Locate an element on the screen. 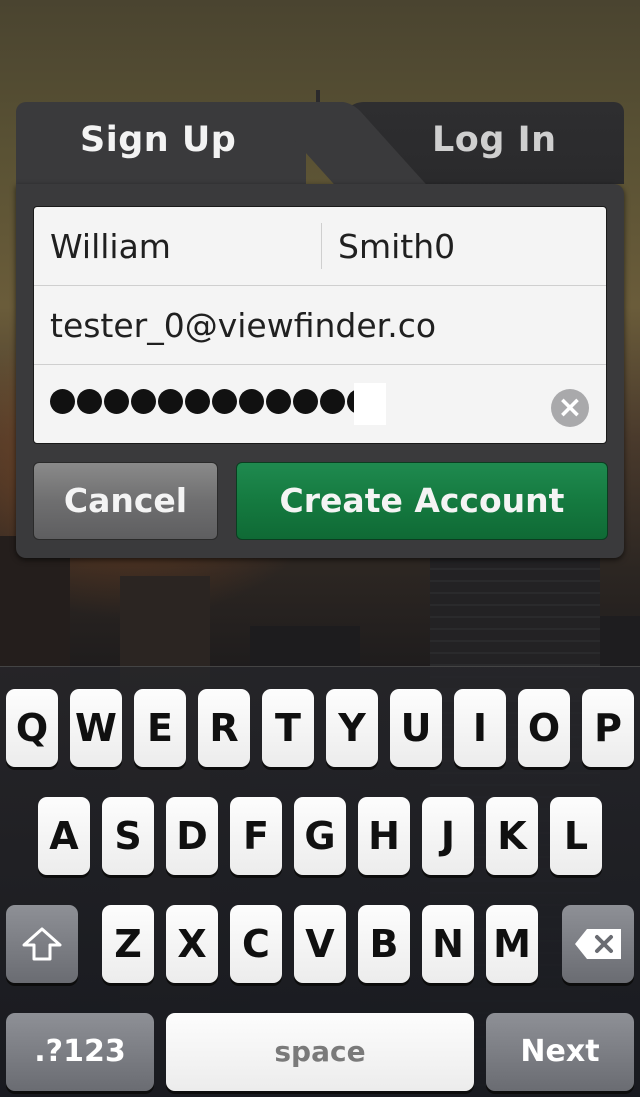 This screenshot has height=1097, width=640. numbers-key: .?123 is located at coordinates (80, 1052).